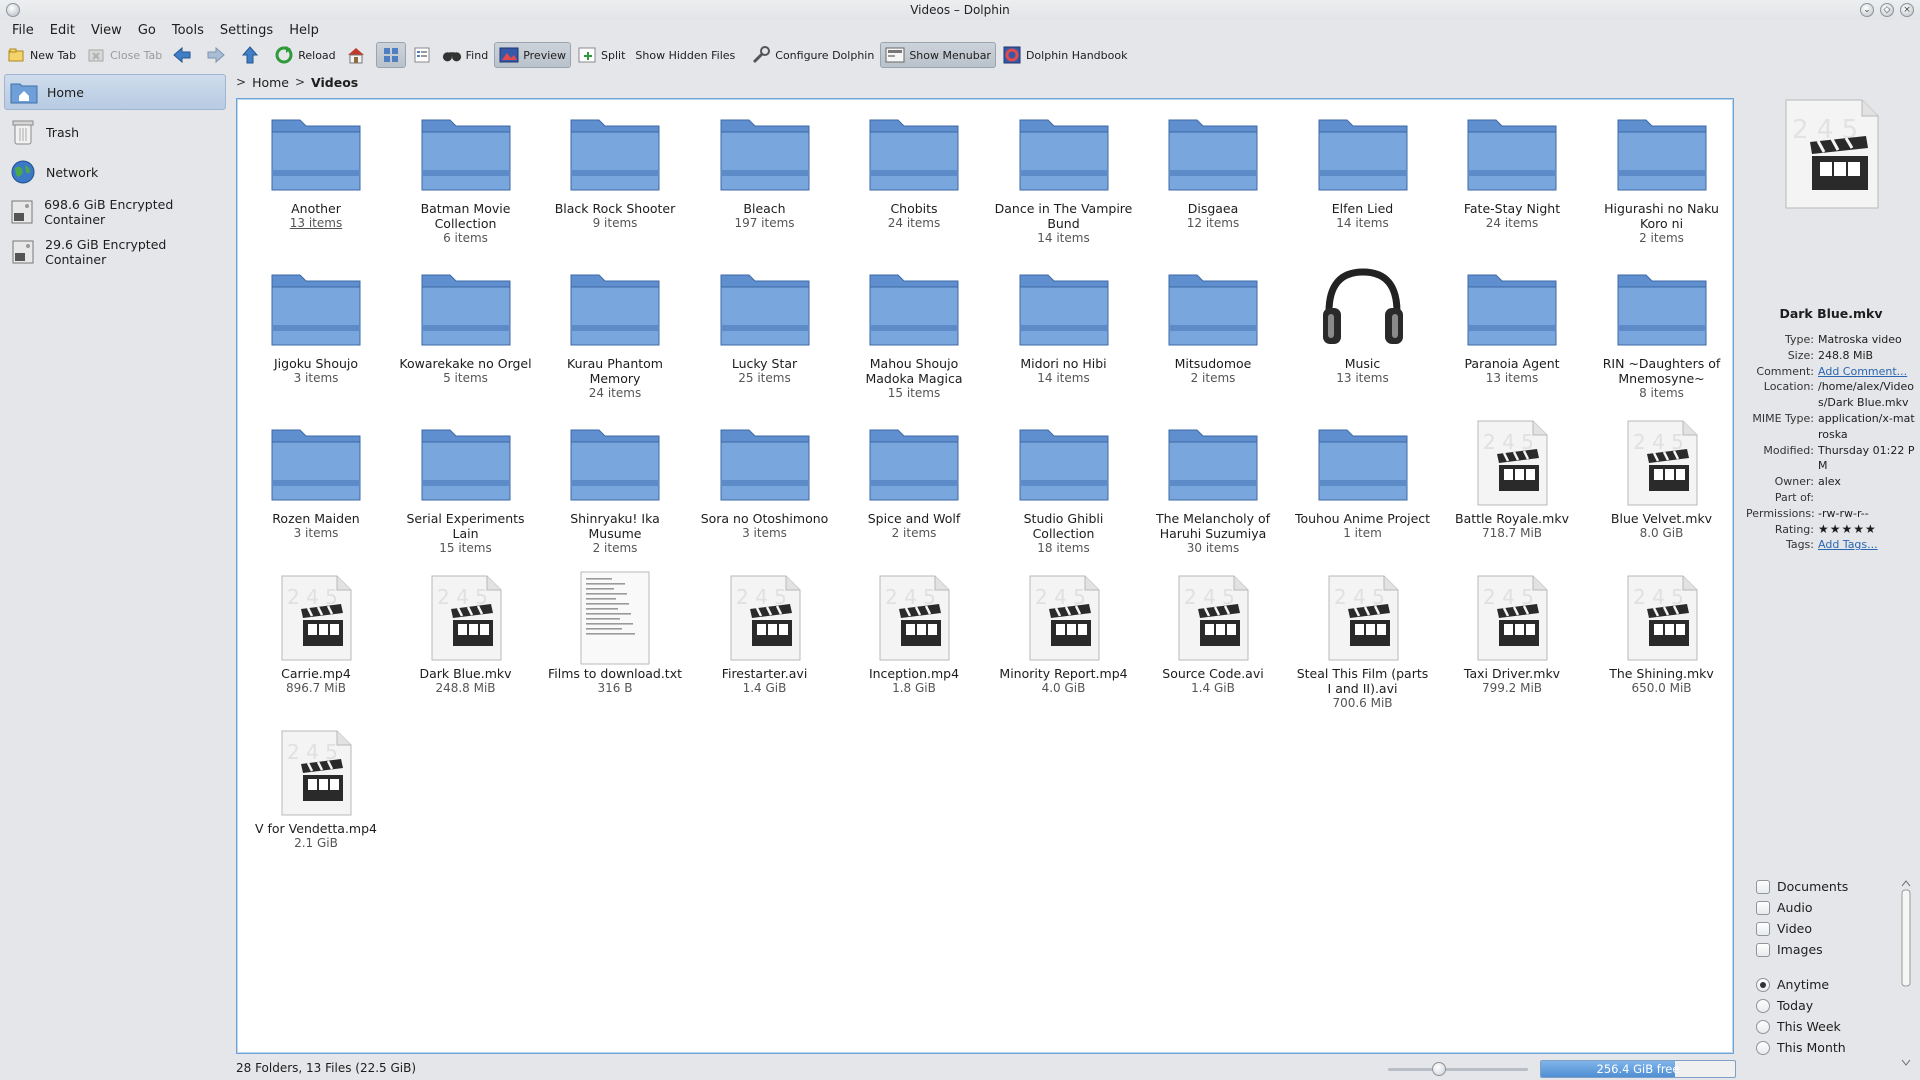 The image size is (1920, 1080). What do you see at coordinates (1363, 323) in the screenshot?
I see `file-item: Music 13 items` at bounding box center [1363, 323].